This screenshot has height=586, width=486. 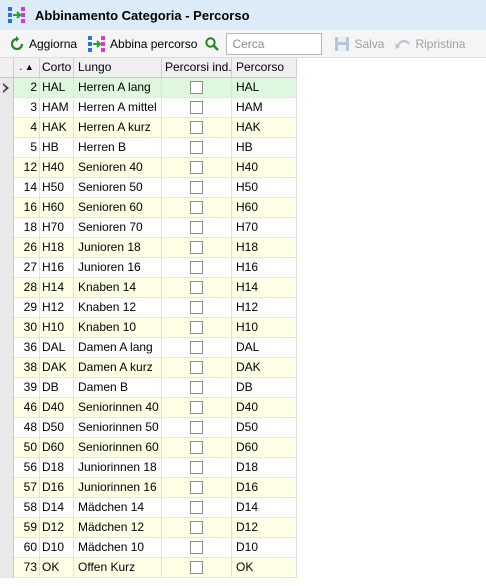 I want to click on table-row: 29 H12 Knaben 12 H12, so click(x=148, y=308).